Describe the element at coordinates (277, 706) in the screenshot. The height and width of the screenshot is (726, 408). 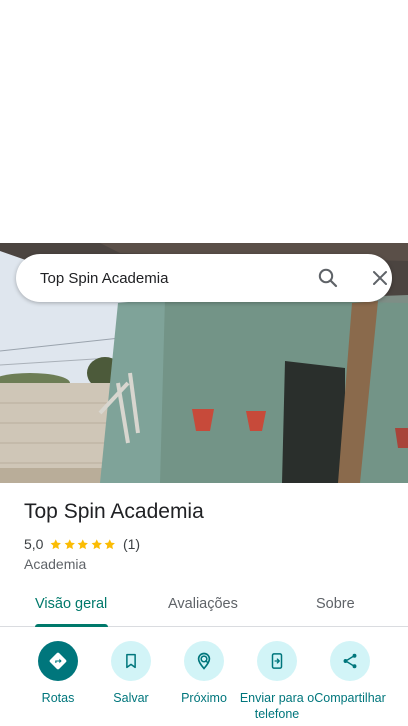
I see `send-to-phone-label: Enviar para o telefone` at that location.